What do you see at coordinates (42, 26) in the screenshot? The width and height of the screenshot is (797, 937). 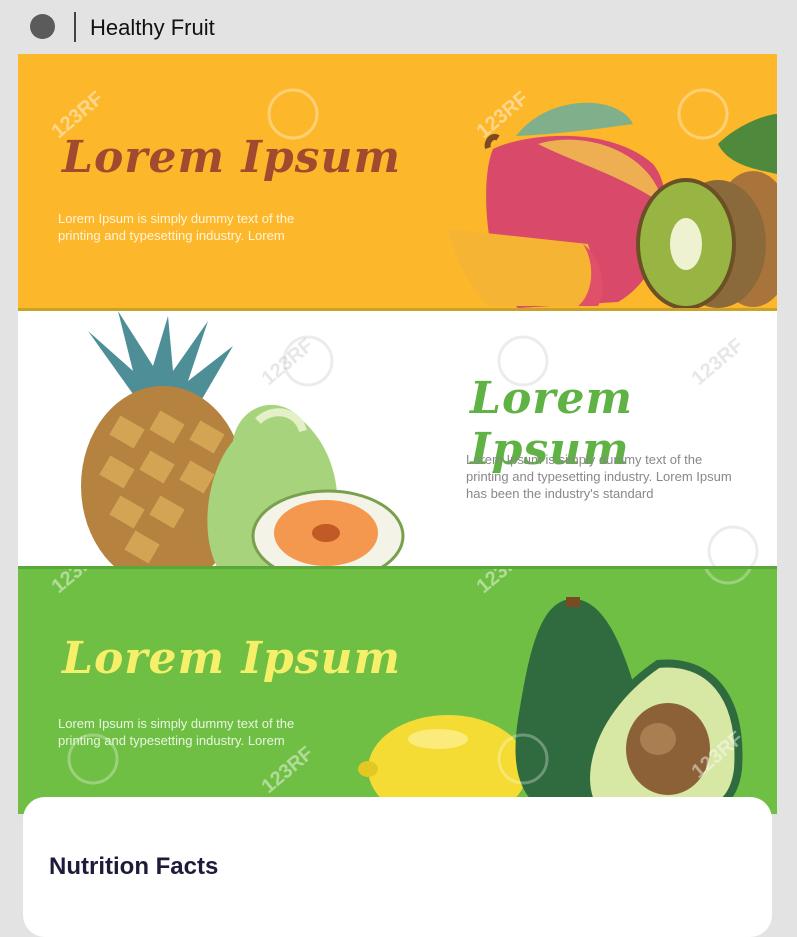 I see `app-icon` at bounding box center [42, 26].